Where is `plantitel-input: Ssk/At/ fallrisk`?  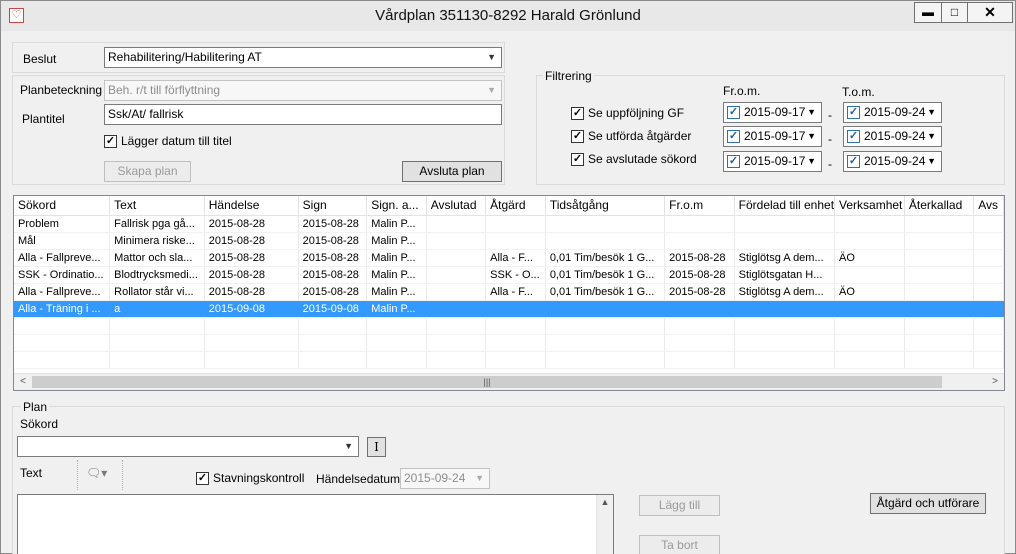
plantitel-input: Ssk/At/ fallrisk is located at coordinates (303, 114).